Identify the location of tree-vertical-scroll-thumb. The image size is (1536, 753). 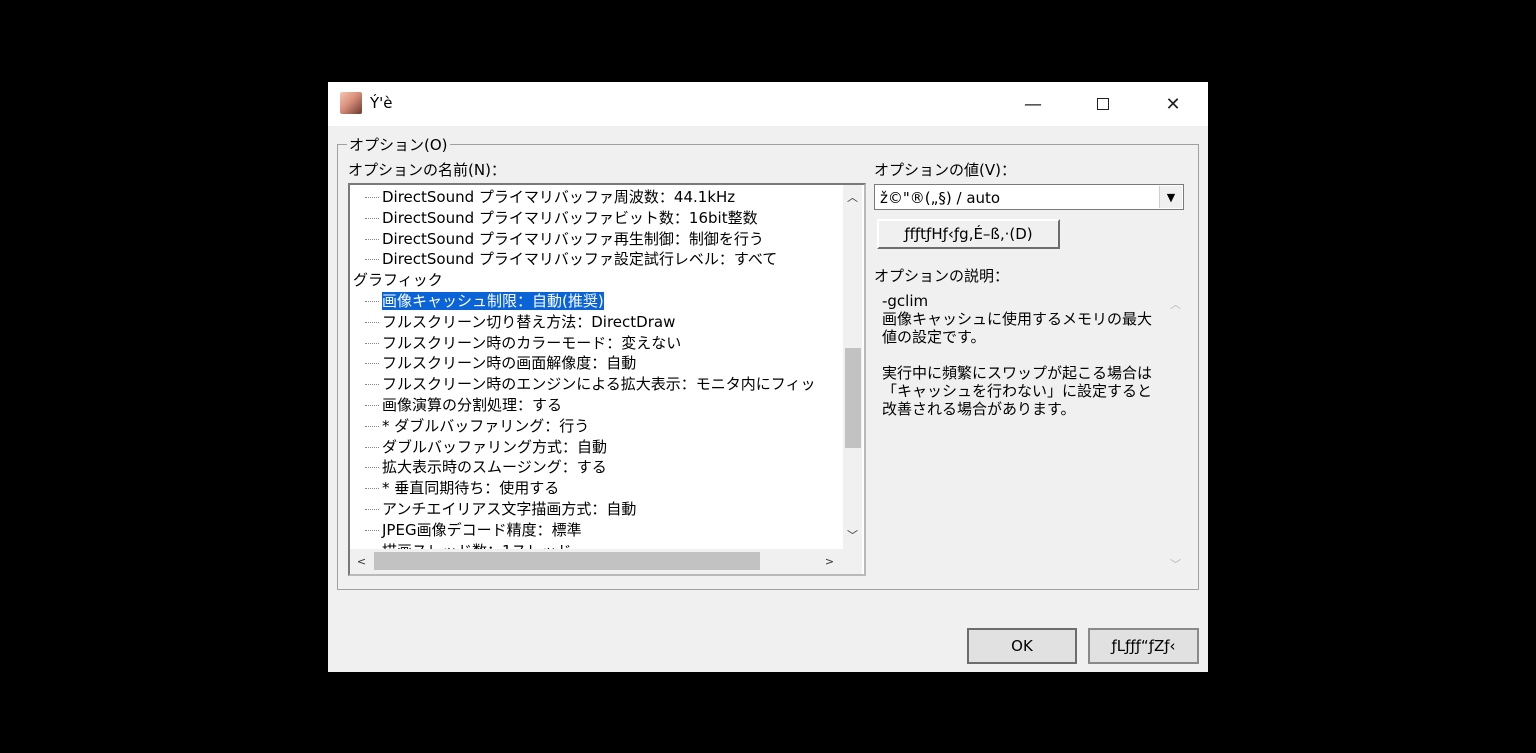
(853, 398).